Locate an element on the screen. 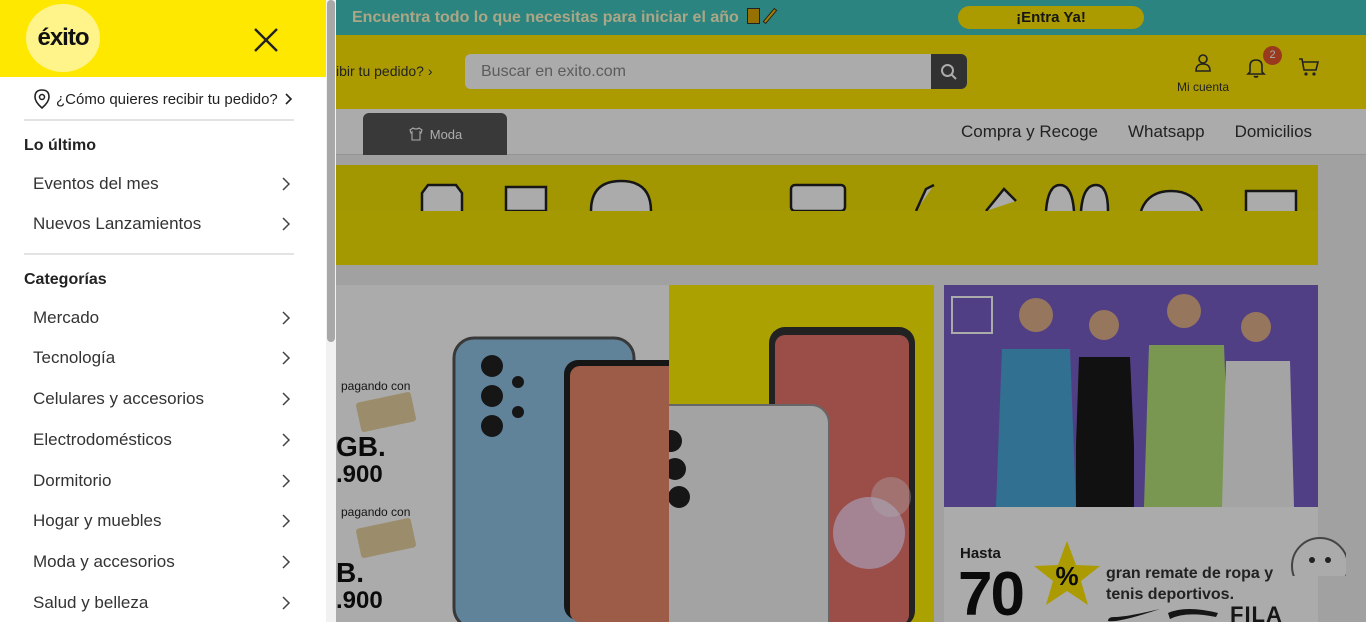  search-bar is located at coordinates (716, 71).